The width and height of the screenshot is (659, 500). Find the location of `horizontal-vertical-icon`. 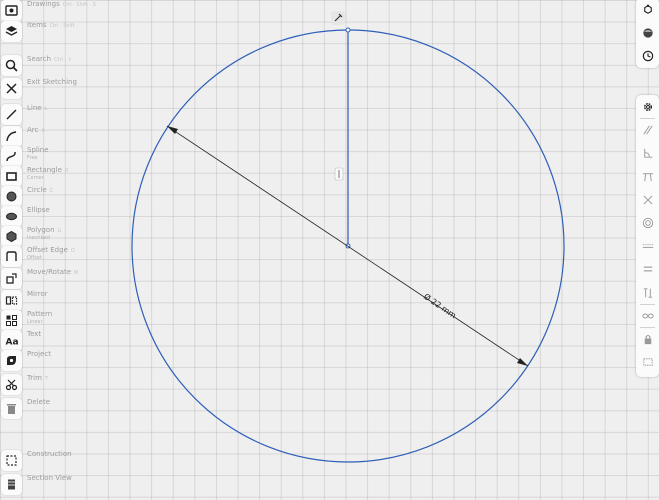

horizontal-vertical-icon is located at coordinates (647, 177).